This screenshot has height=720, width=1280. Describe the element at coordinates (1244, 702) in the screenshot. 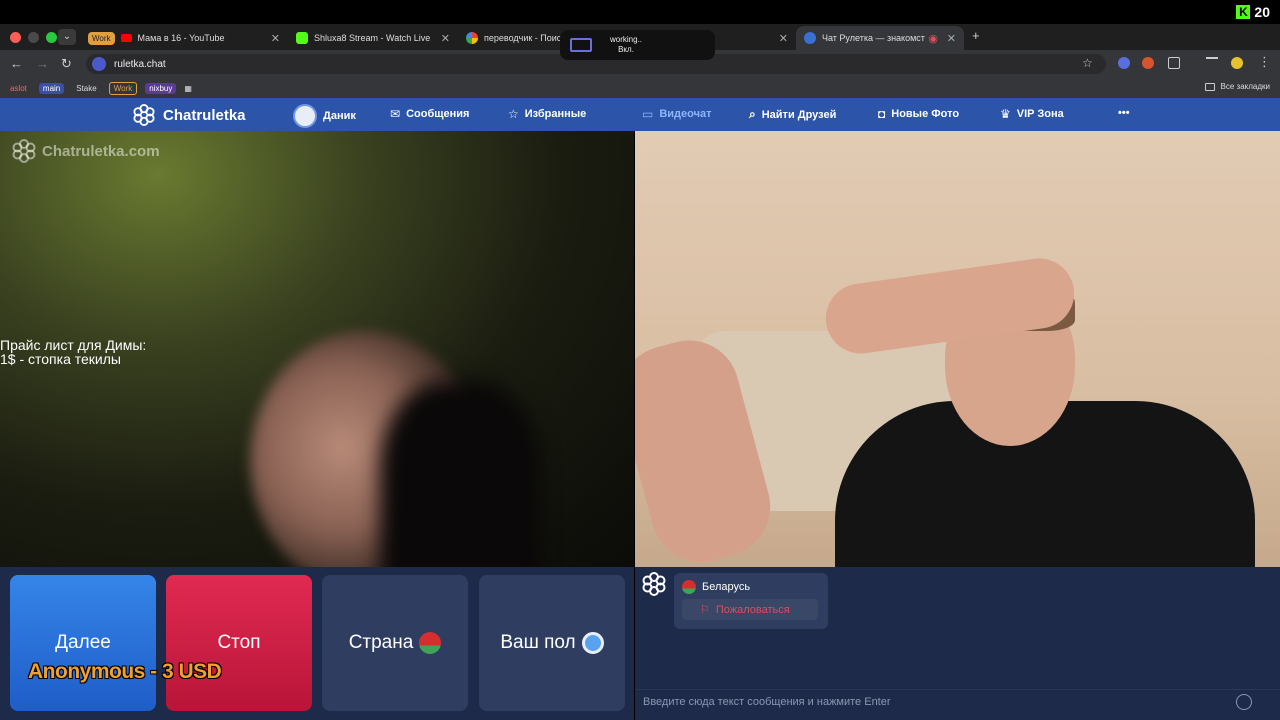

I see `emoji-icon` at that location.